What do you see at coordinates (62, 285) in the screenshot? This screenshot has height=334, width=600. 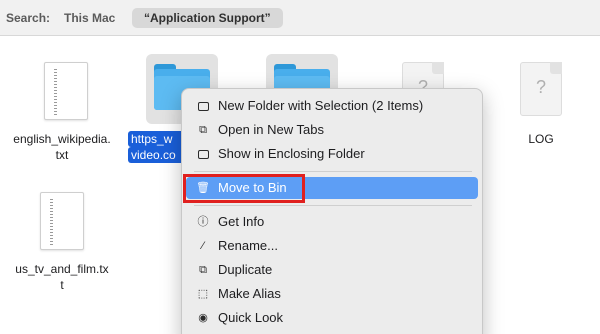 I see `file-name-line2: t` at bounding box center [62, 285].